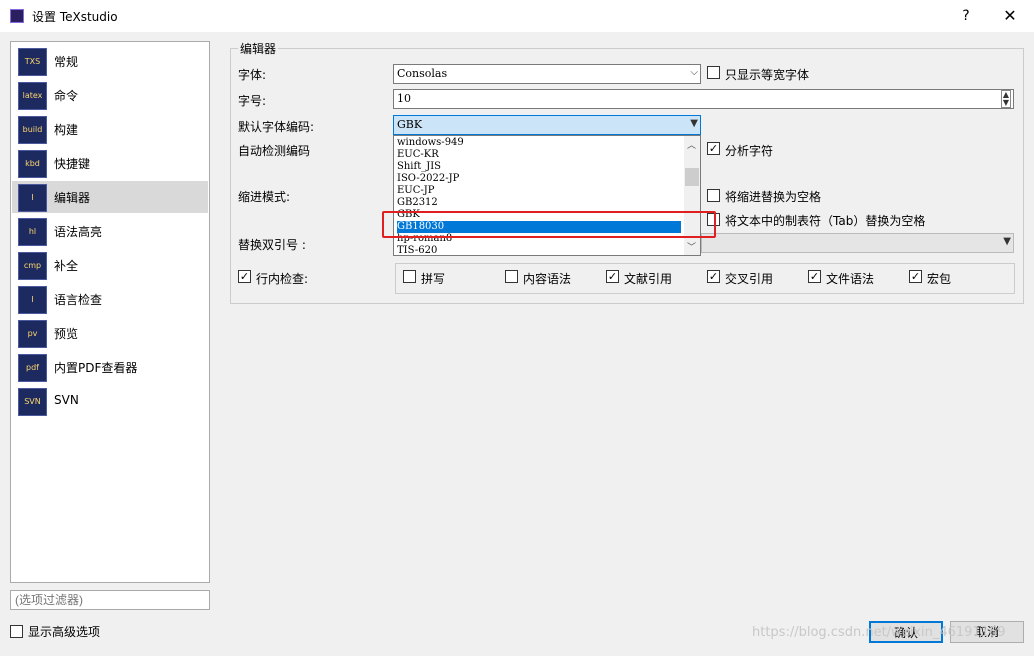 Image resolution: width=1034 pixels, height=656 pixels. What do you see at coordinates (705, 278) in the screenshot?
I see `inline-checks-panel` at bounding box center [705, 278].